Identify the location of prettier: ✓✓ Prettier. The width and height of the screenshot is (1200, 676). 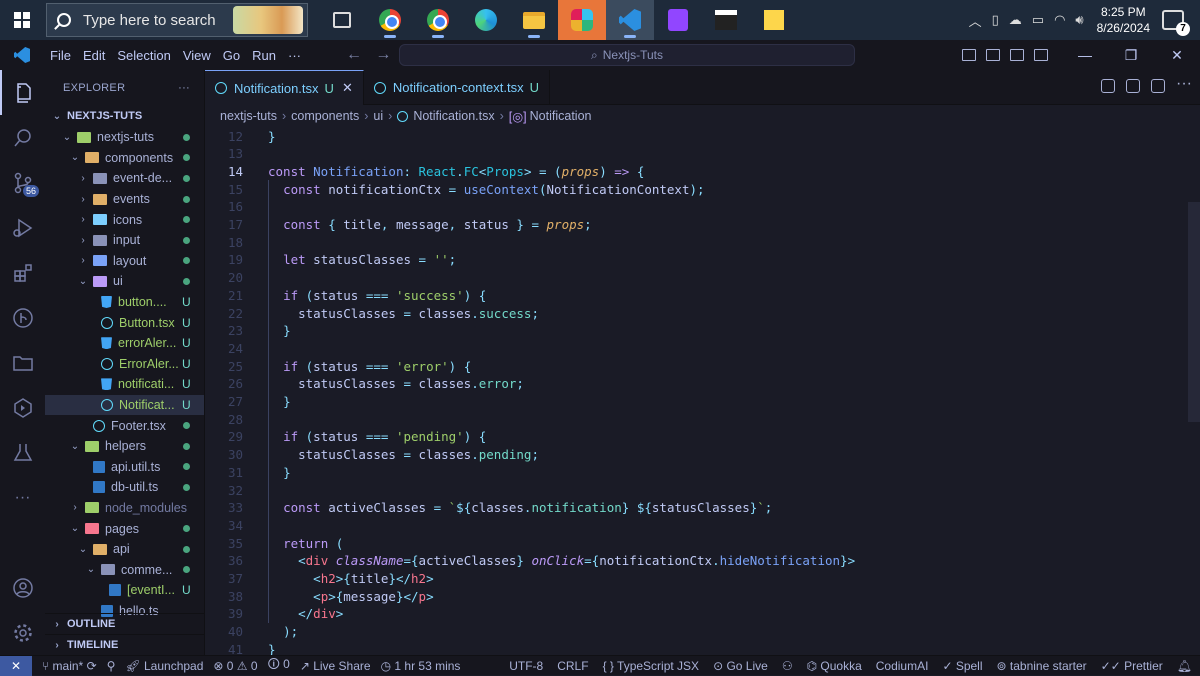
(1132, 666).